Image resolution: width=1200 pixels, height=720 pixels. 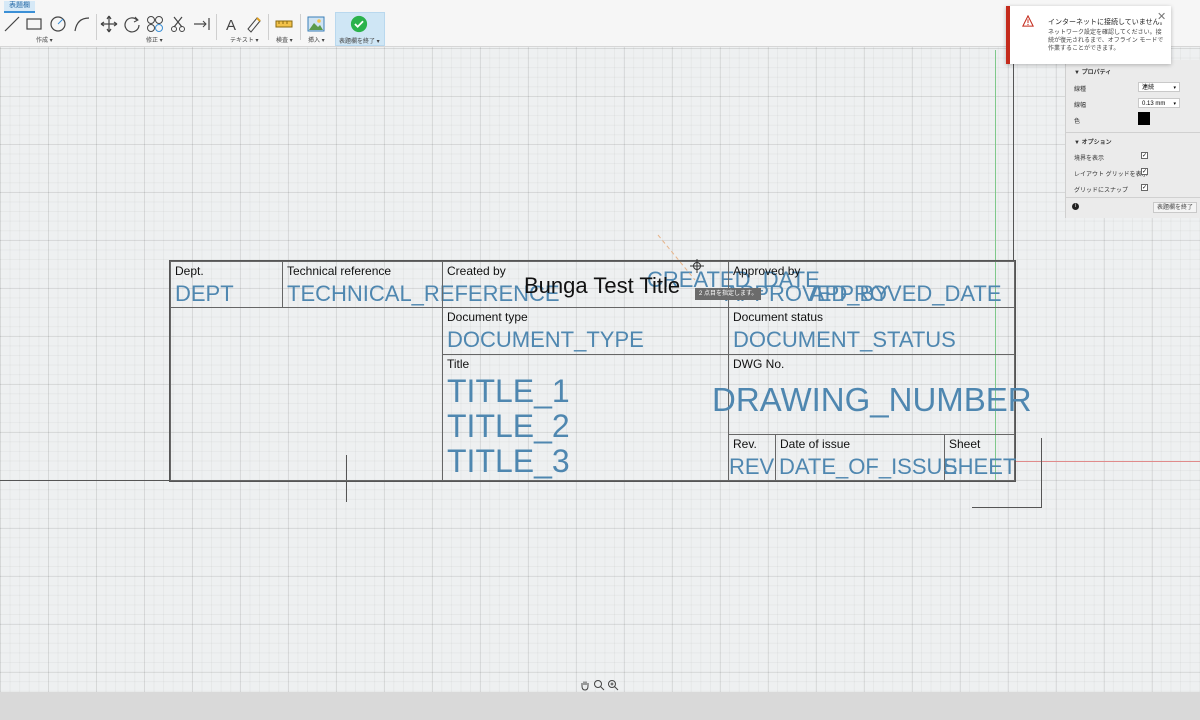 I want to click on measure-tool-icon, so click(x=284, y=24).